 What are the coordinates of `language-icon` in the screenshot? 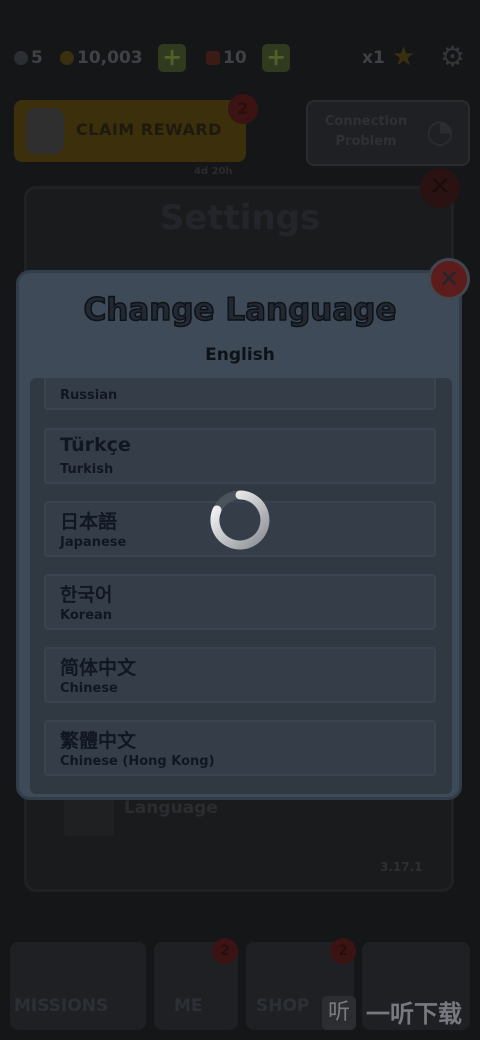 It's located at (89, 816).